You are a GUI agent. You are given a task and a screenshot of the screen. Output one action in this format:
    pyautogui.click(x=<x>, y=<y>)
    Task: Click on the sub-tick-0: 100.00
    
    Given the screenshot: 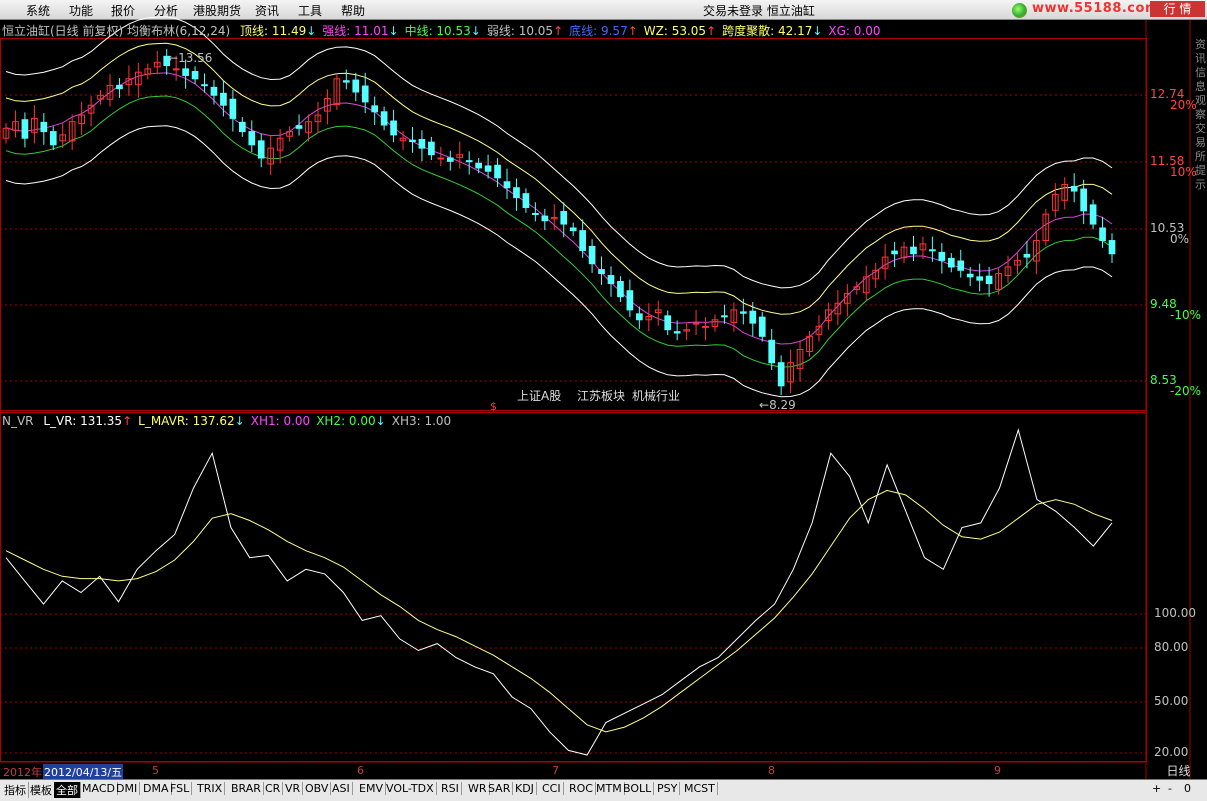 What is the action you would take?
    pyautogui.click(x=1175, y=613)
    